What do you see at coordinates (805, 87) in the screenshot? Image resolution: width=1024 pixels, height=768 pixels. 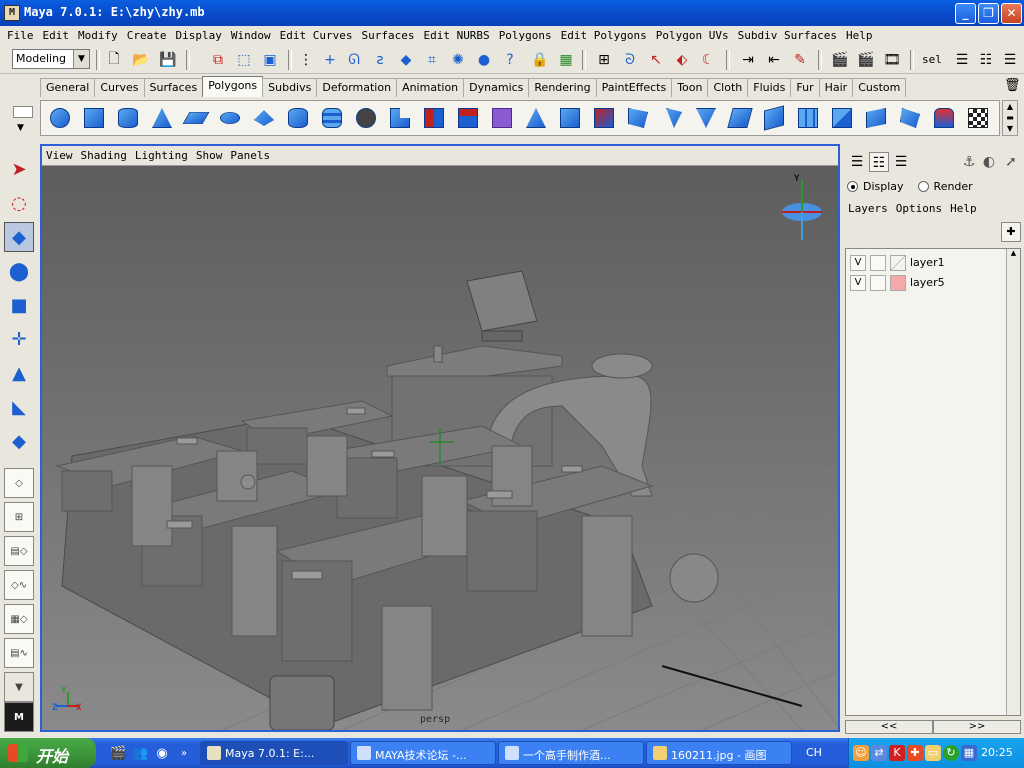 I see `tab-fur: Fur` at bounding box center [805, 87].